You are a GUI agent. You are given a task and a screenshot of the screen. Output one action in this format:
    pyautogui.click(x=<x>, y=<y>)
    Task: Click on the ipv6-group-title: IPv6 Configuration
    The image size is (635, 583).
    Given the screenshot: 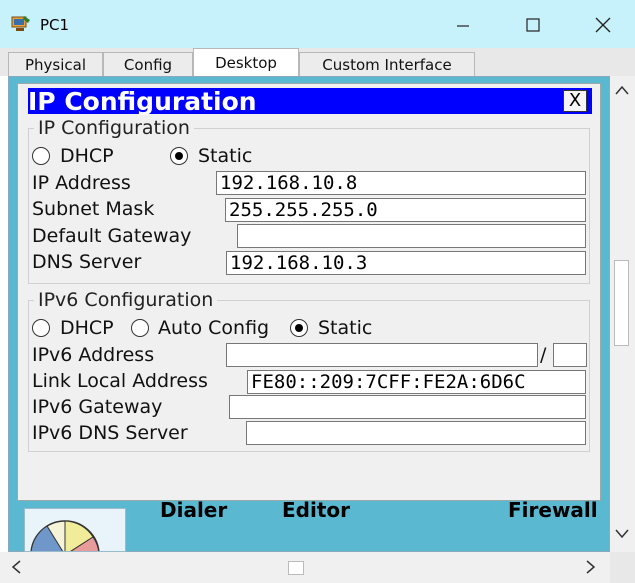 What is the action you would take?
    pyautogui.click(x=126, y=300)
    